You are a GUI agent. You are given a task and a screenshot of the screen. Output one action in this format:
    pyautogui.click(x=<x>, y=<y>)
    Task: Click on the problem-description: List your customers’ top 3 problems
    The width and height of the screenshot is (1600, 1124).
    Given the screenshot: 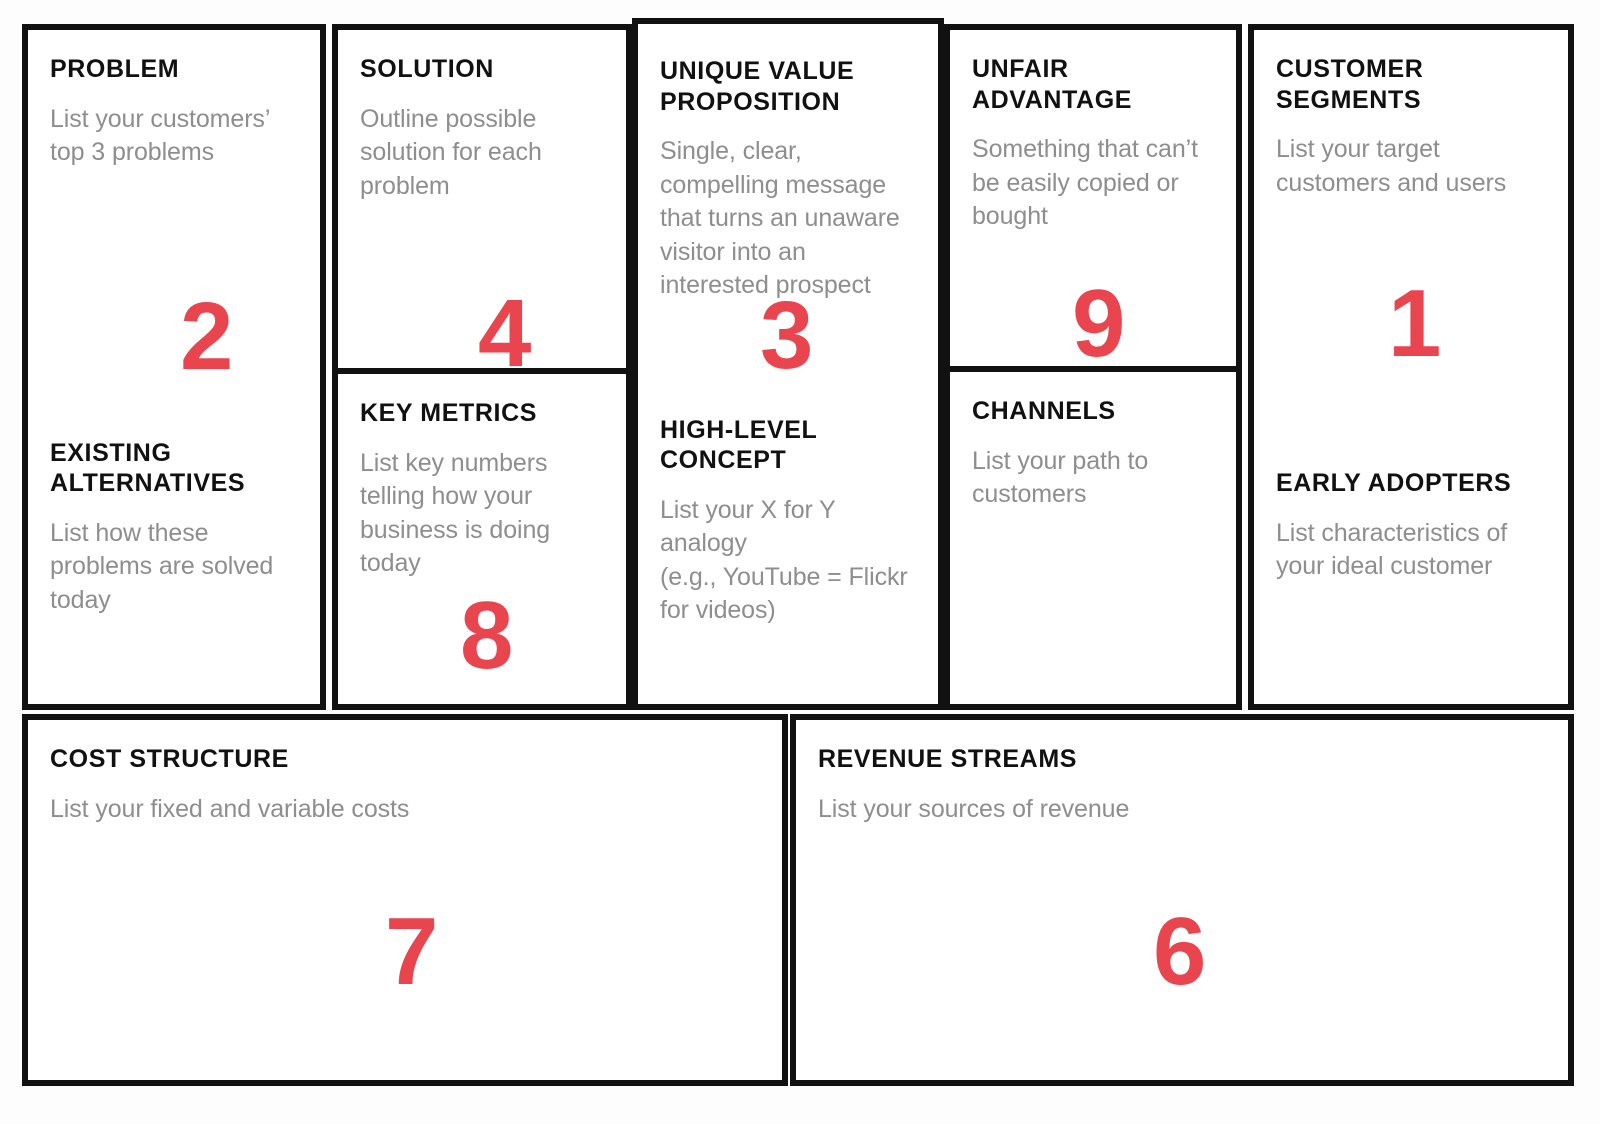 What is the action you would take?
    pyautogui.click(x=160, y=135)
    